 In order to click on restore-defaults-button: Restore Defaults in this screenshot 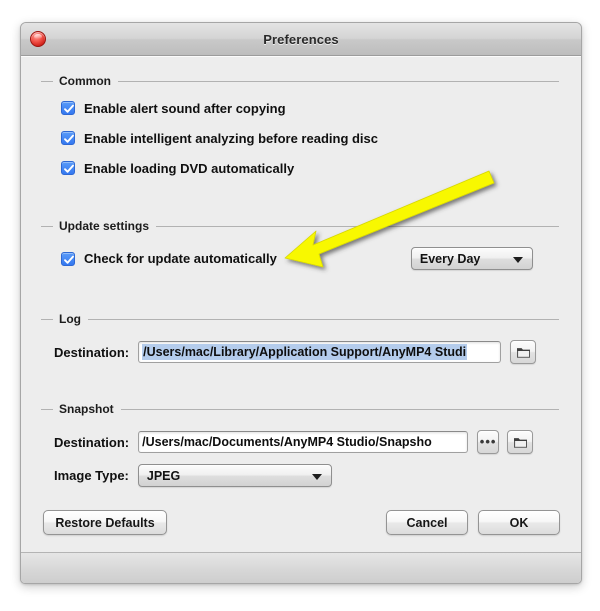, I will do `click(105, 522)`.